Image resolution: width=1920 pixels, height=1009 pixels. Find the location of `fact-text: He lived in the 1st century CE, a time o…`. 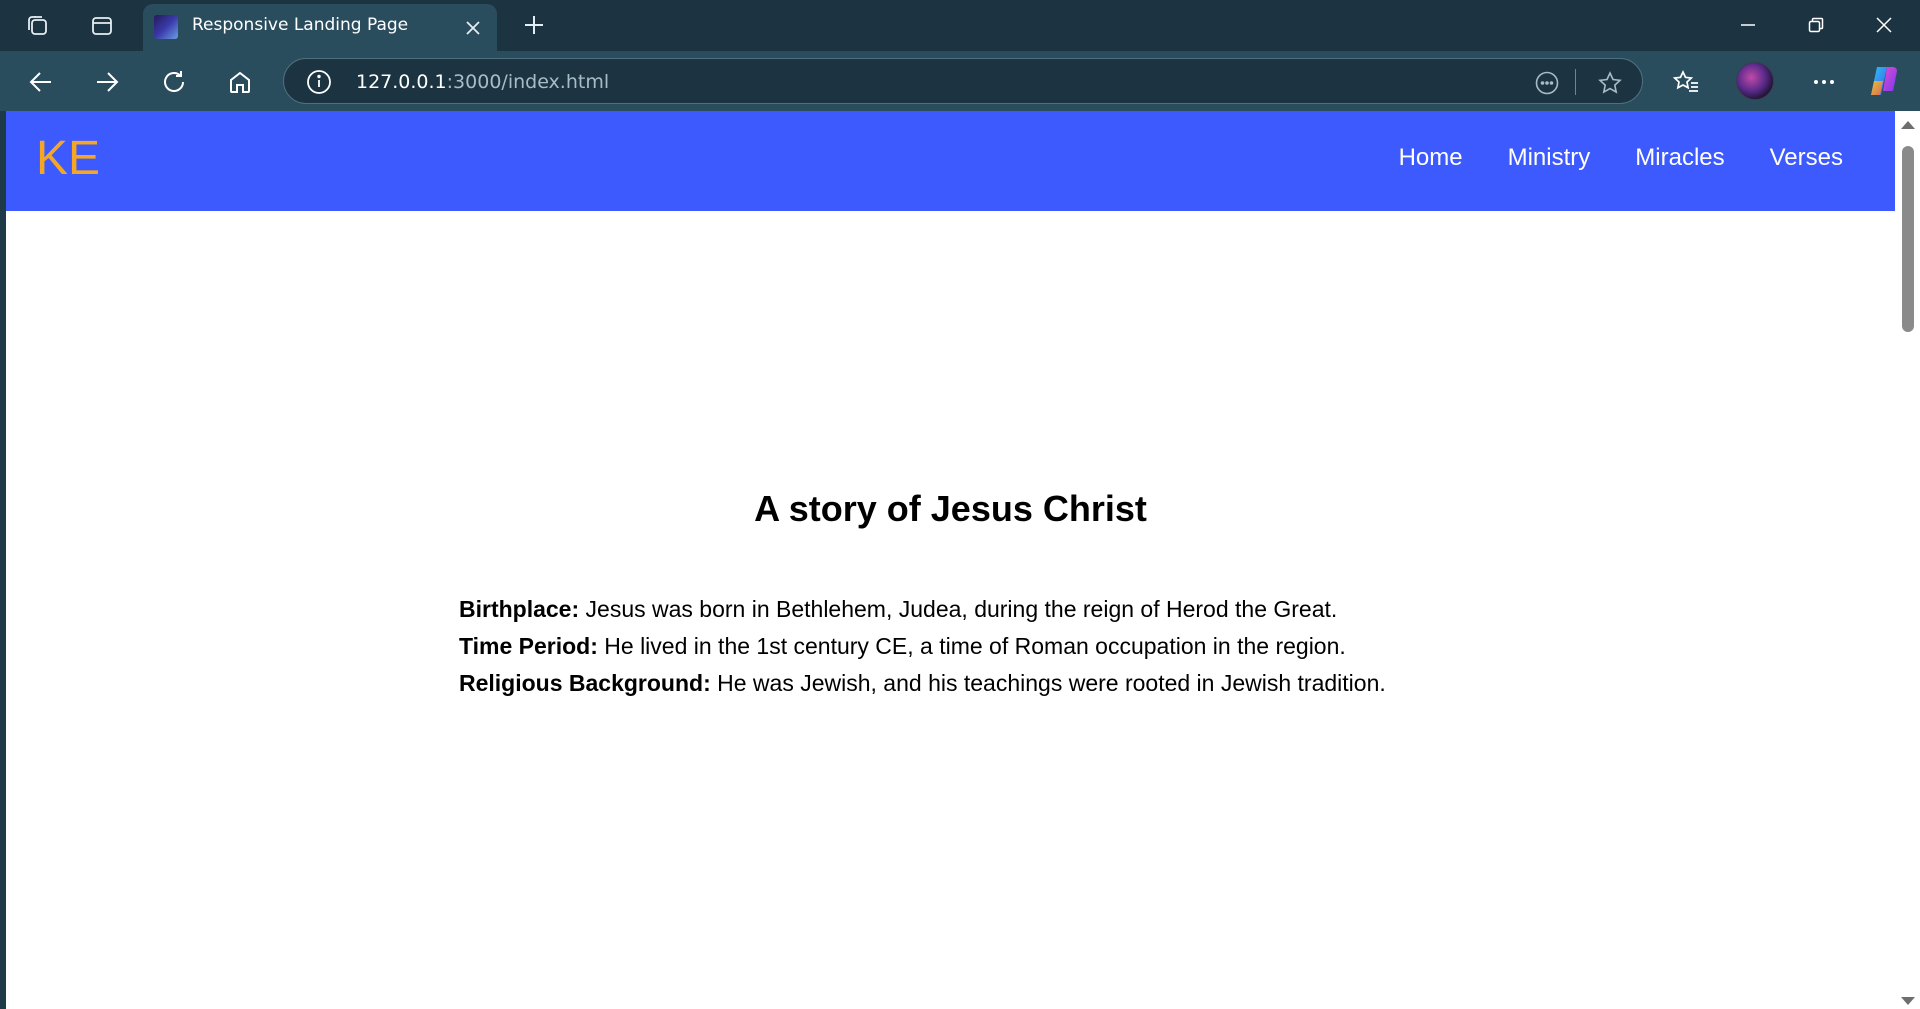

fact-text: He lived in the 1st century CE, a time o… is located at coordinates (971, 646).